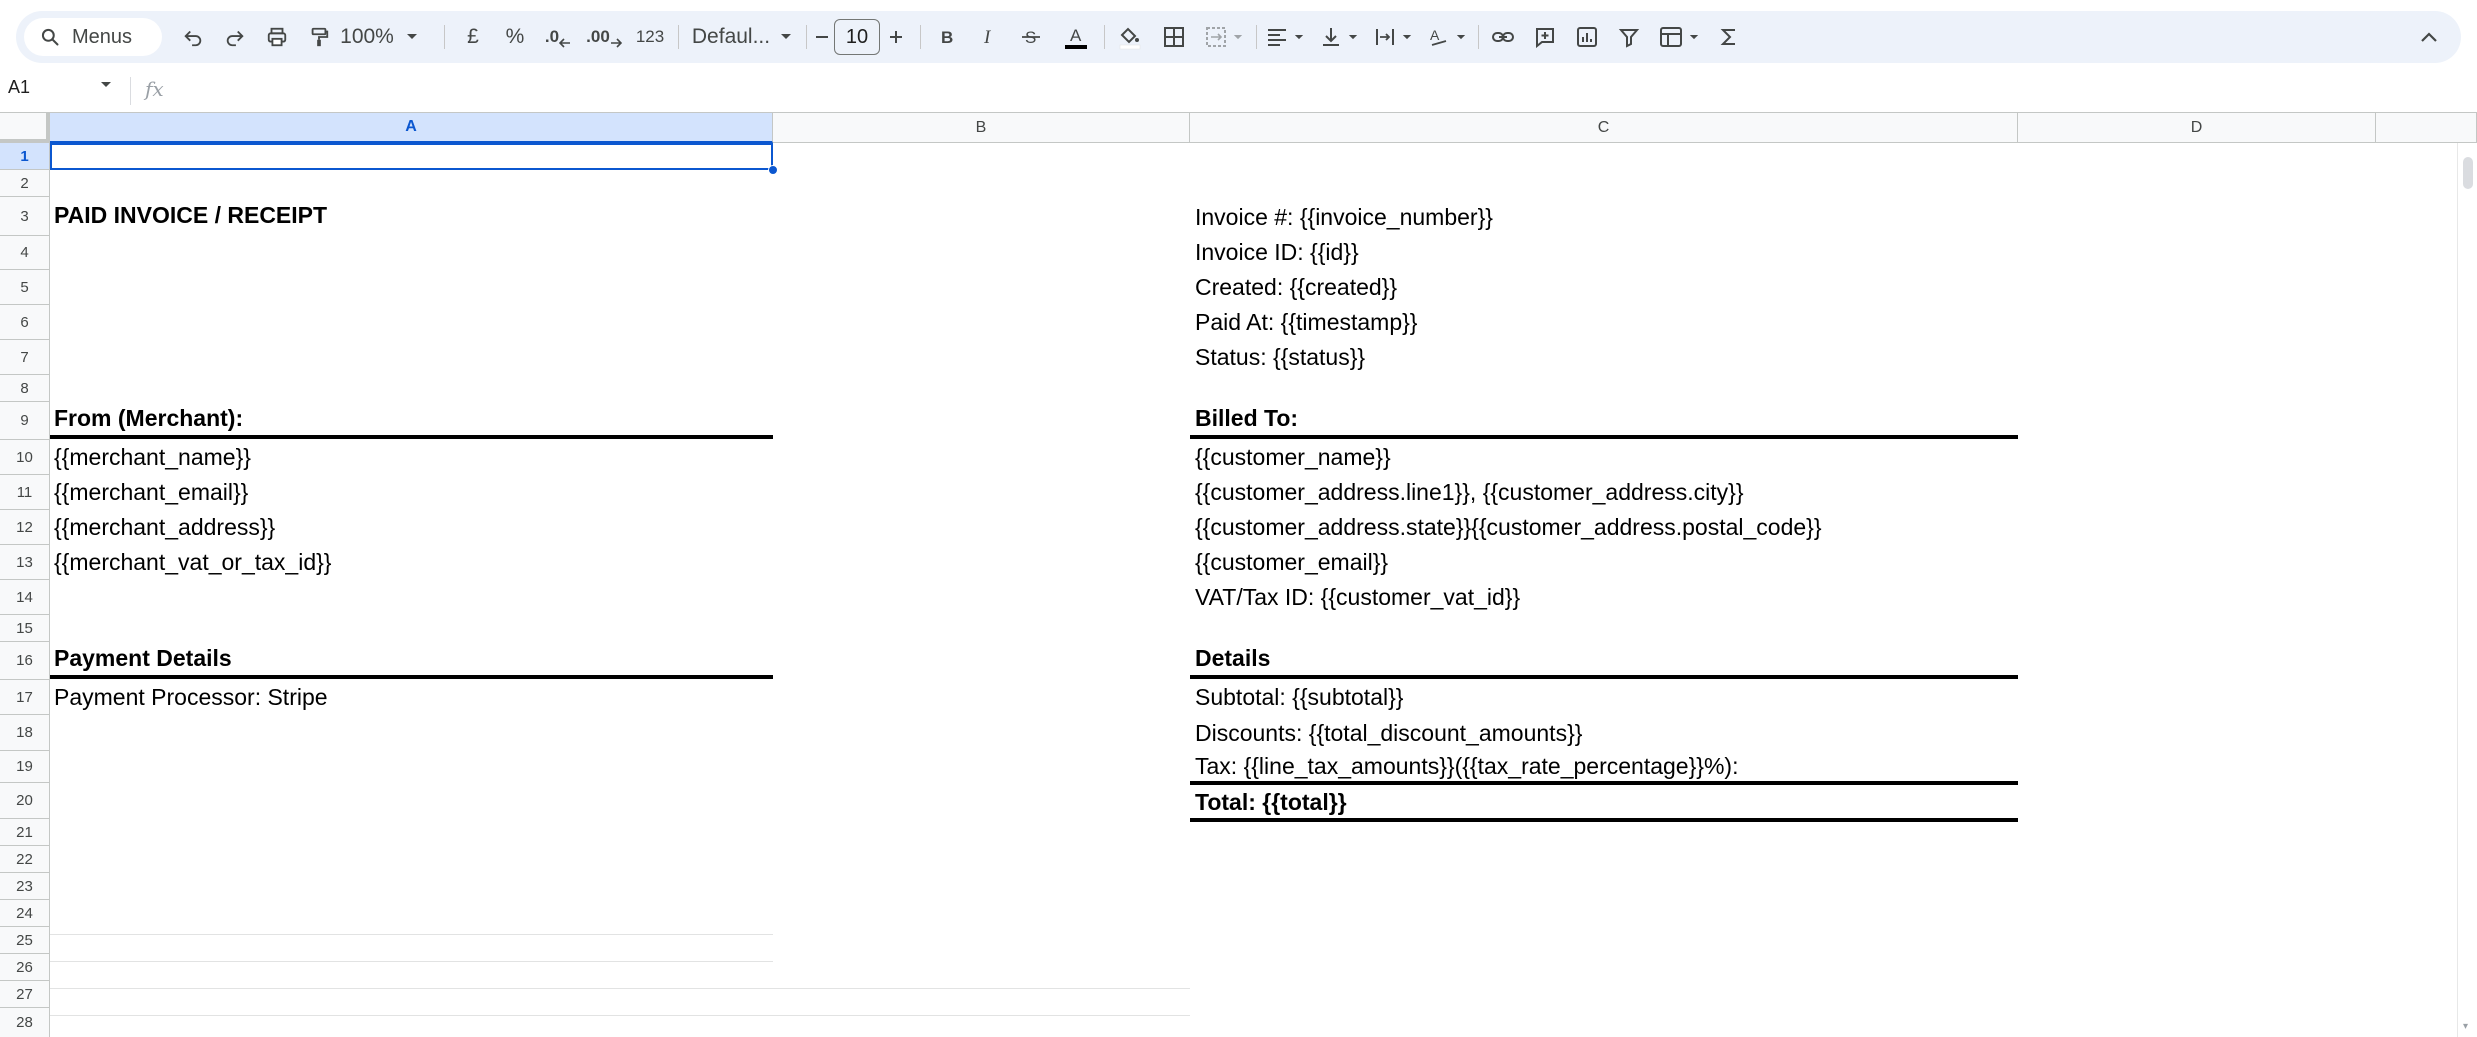 The width and height of the screenshot is (2477, 1037). What do you see at coordinates (25, 183) in the screenshot?
I see `row-header: 2` at bounding box center [25, 183].